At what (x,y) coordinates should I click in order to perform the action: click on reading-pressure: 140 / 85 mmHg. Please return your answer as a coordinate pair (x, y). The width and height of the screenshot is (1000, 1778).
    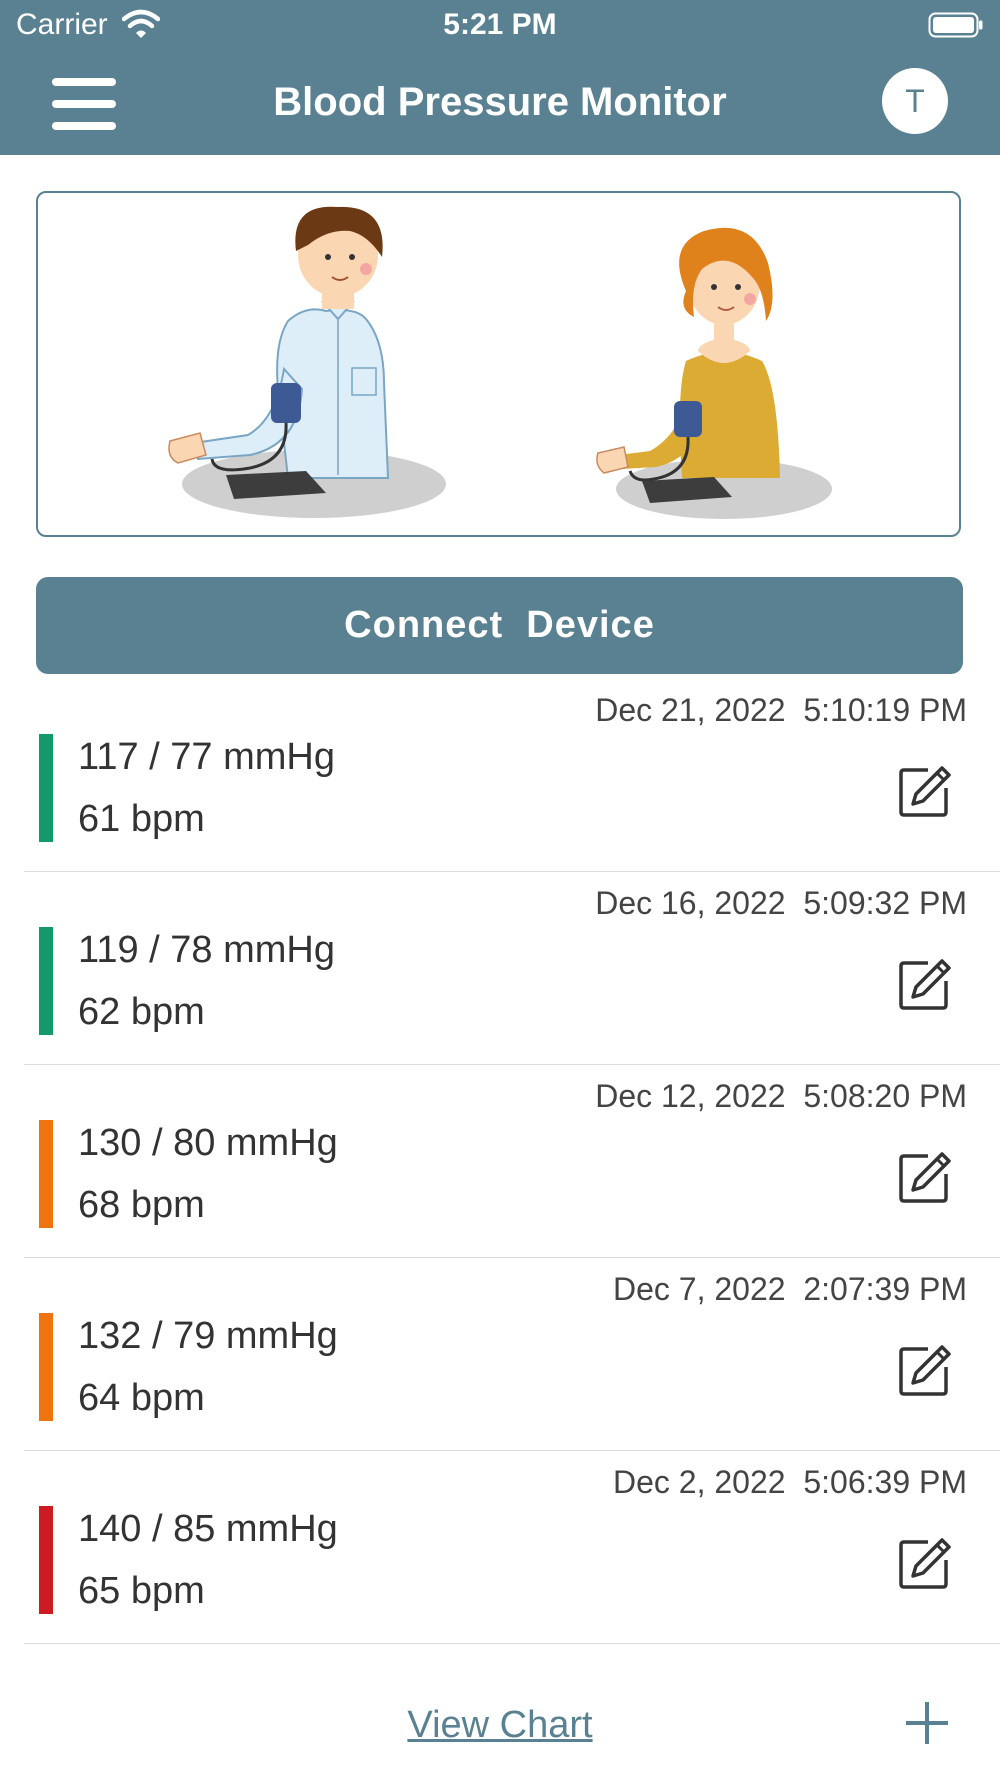
    Looking at the image, I should click on (208, 1529).